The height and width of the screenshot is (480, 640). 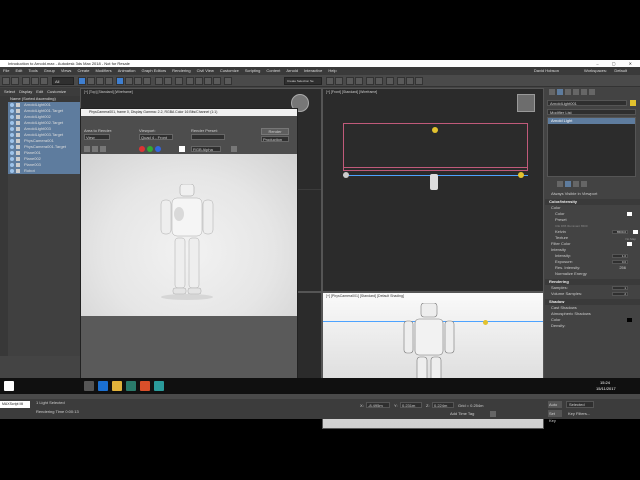 I want to click on rendered-frame-window-icon, so click(x=410, y=81).